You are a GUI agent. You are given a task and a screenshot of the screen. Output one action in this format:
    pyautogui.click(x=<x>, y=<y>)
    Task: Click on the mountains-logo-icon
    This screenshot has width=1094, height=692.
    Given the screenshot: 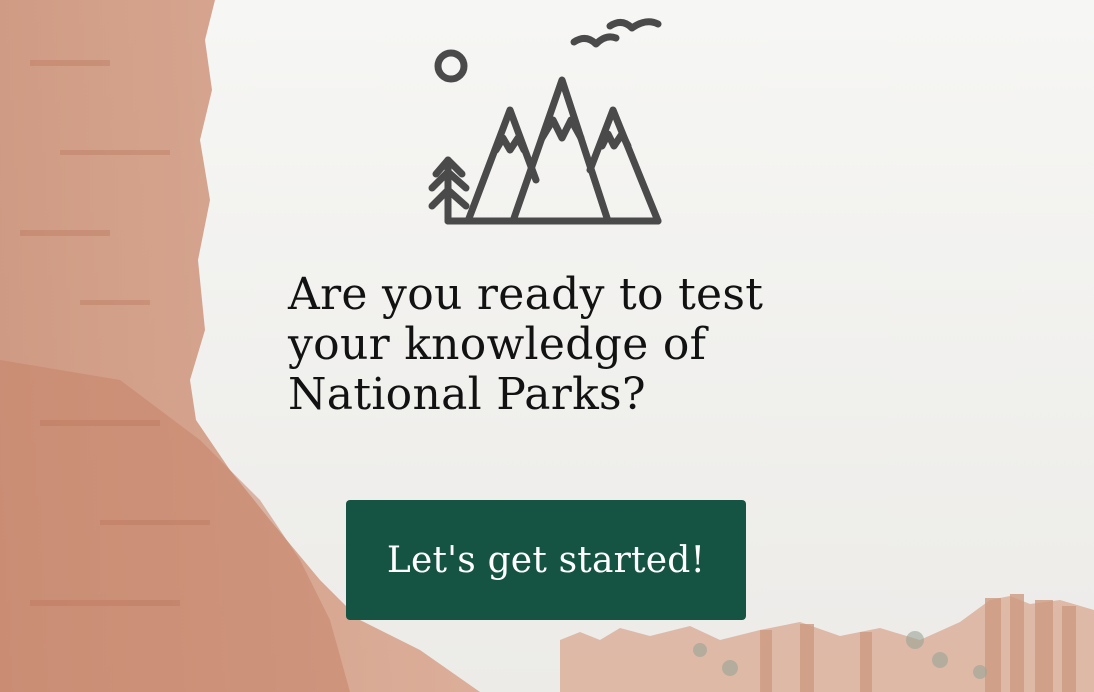 What is the action you would take?
    pyautogui.click(x=545, y=121)
    